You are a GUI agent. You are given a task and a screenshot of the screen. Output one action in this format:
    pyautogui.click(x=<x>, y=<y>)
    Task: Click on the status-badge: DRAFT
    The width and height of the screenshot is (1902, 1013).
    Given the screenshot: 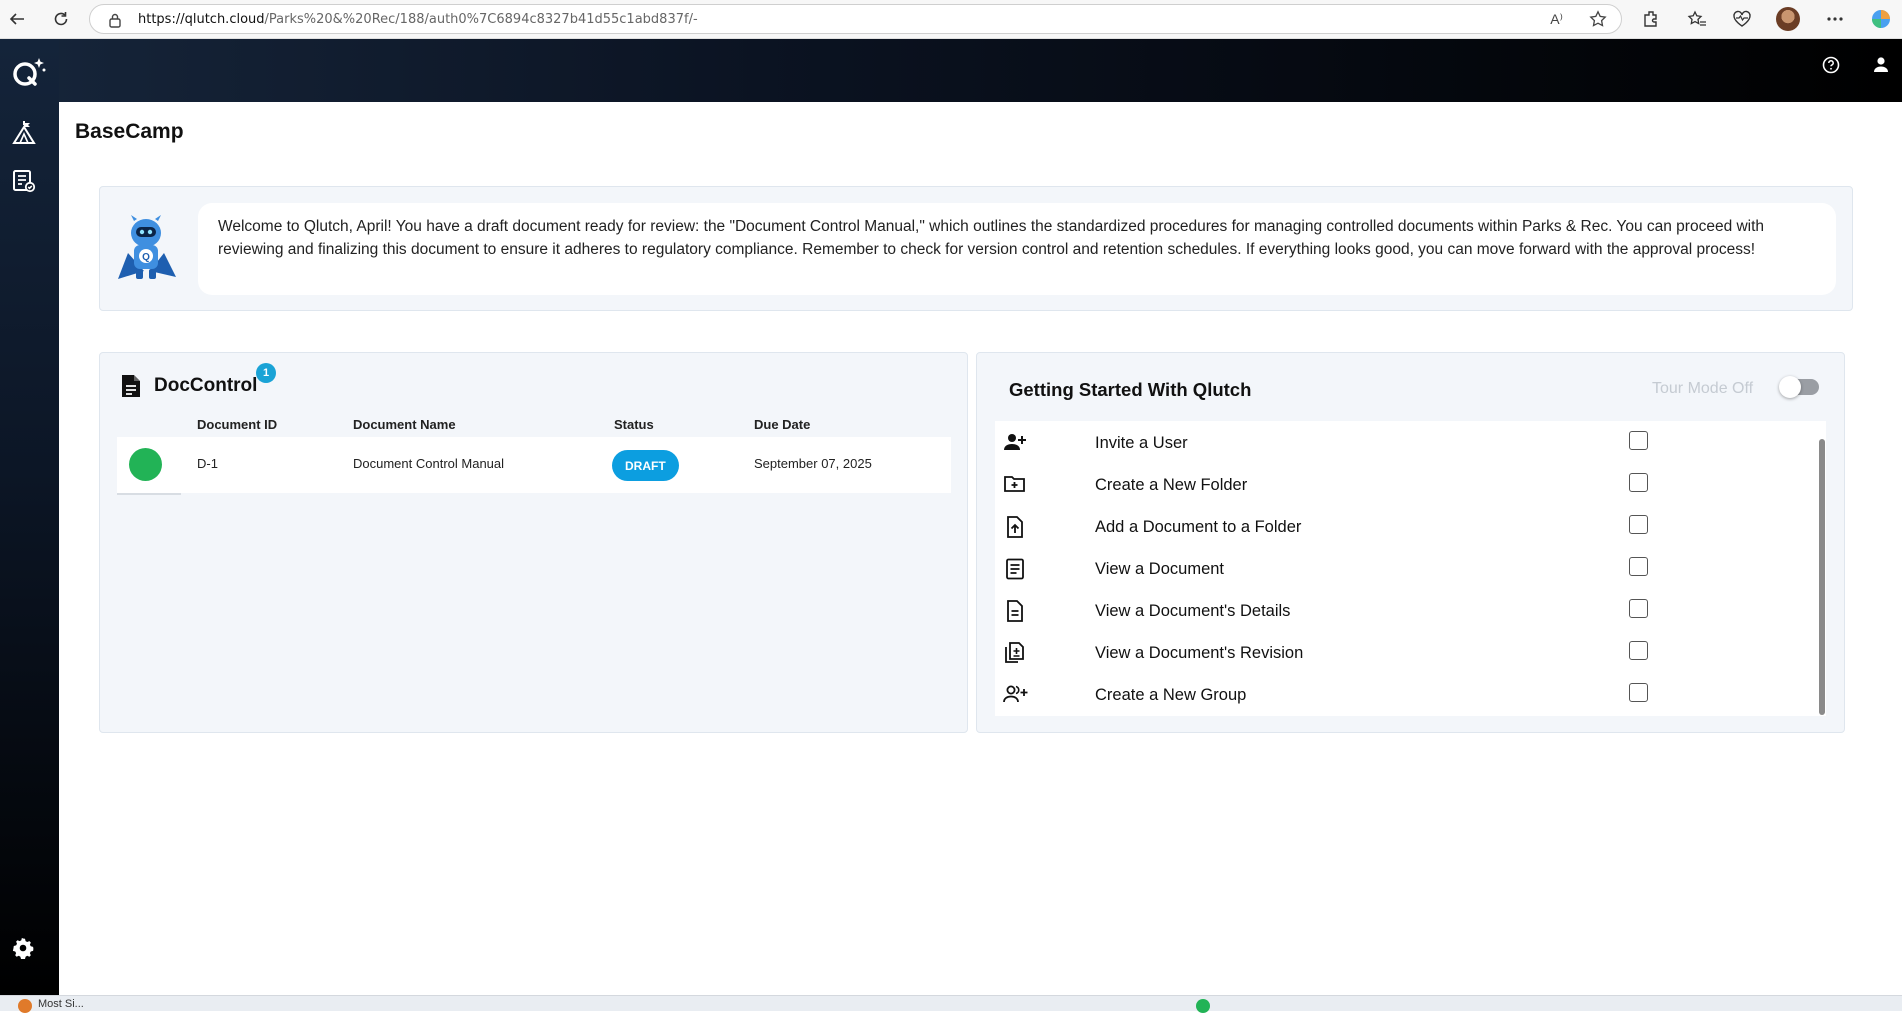 What is the action you would take?
    pyautogui.click(x=645, y=465)
    